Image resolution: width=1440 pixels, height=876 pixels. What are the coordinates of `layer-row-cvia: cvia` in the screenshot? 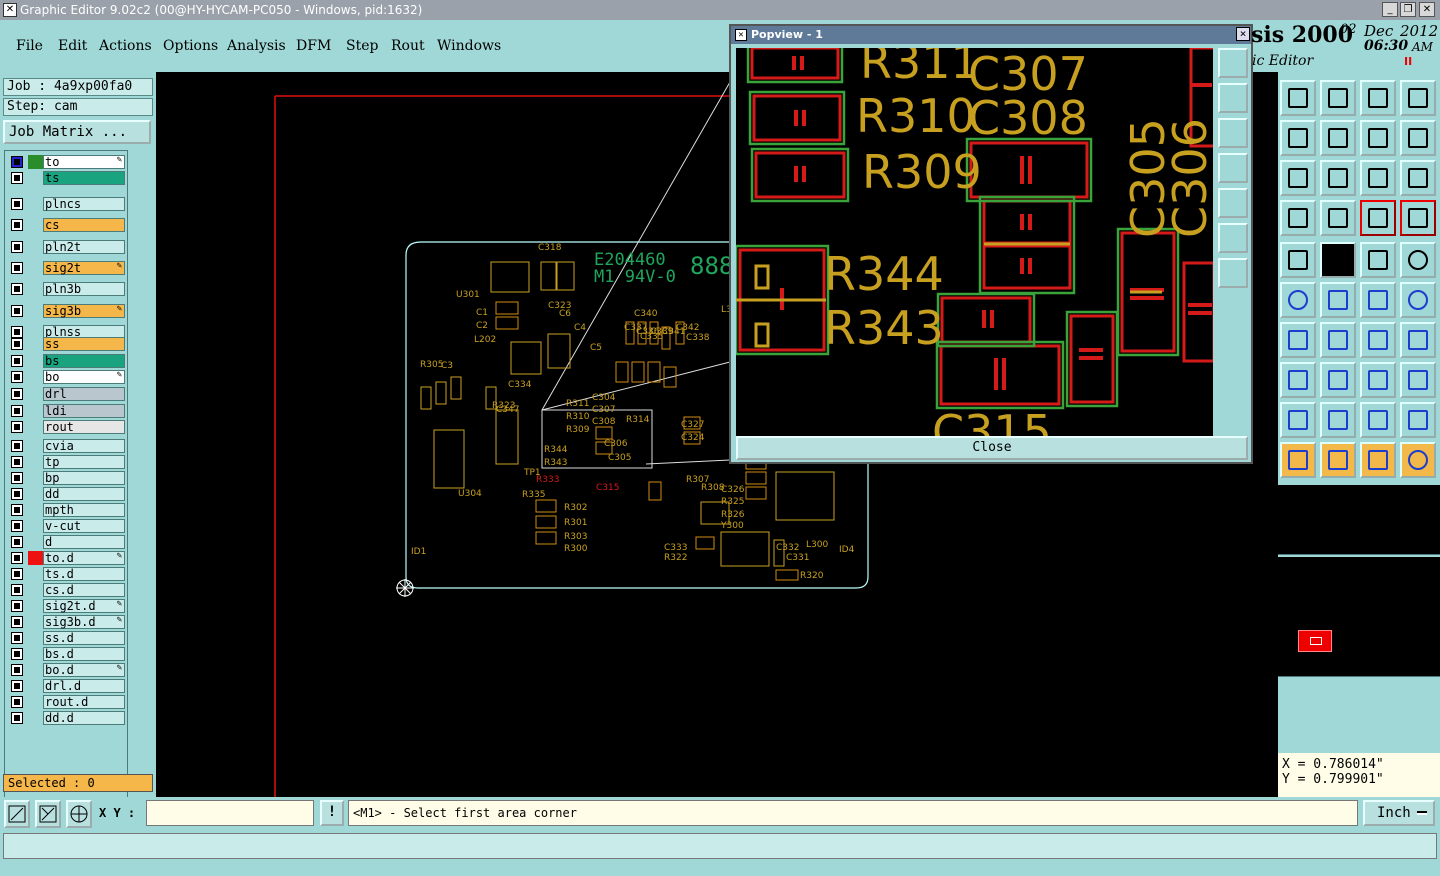 It's located at (67, 446).